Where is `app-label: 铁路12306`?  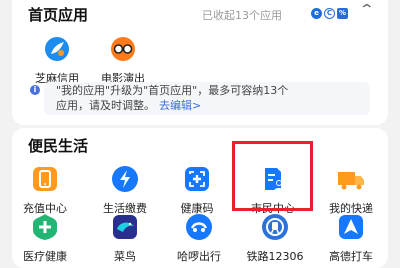 app-label: 铁路12306 is located at coordinates (275, 256).